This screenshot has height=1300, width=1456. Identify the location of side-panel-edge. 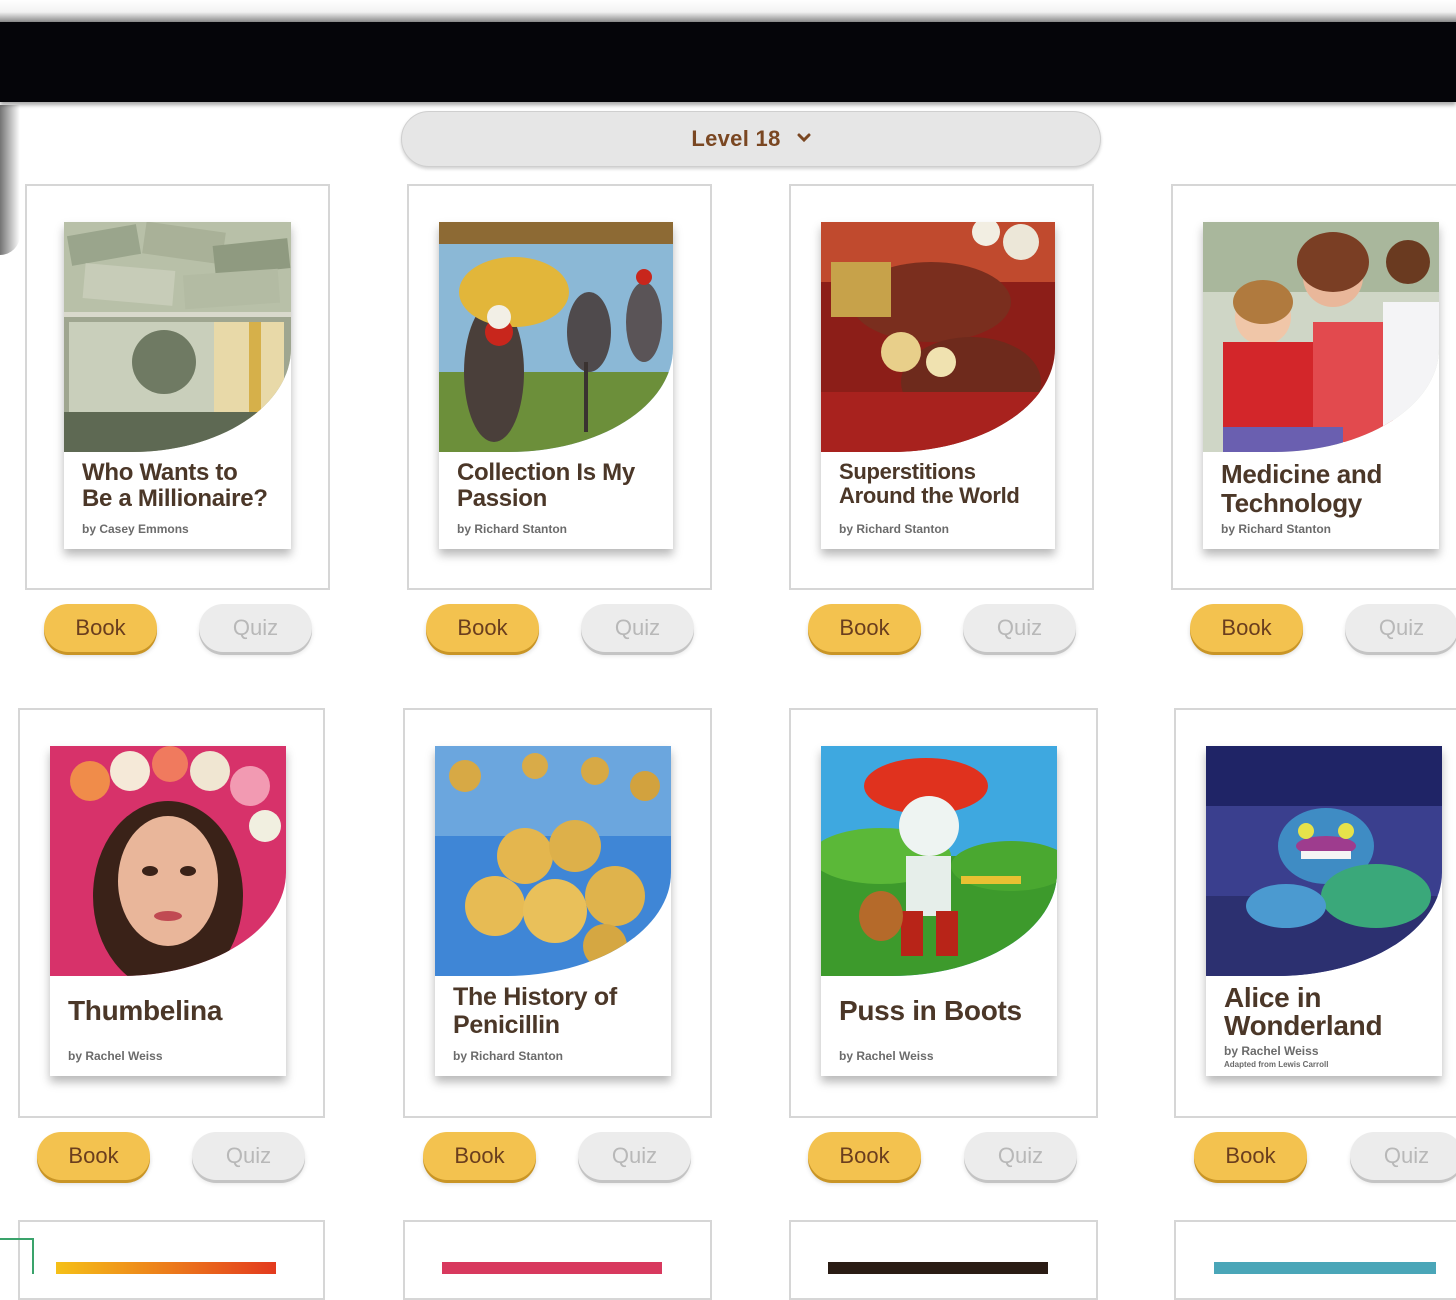
(10, 180).